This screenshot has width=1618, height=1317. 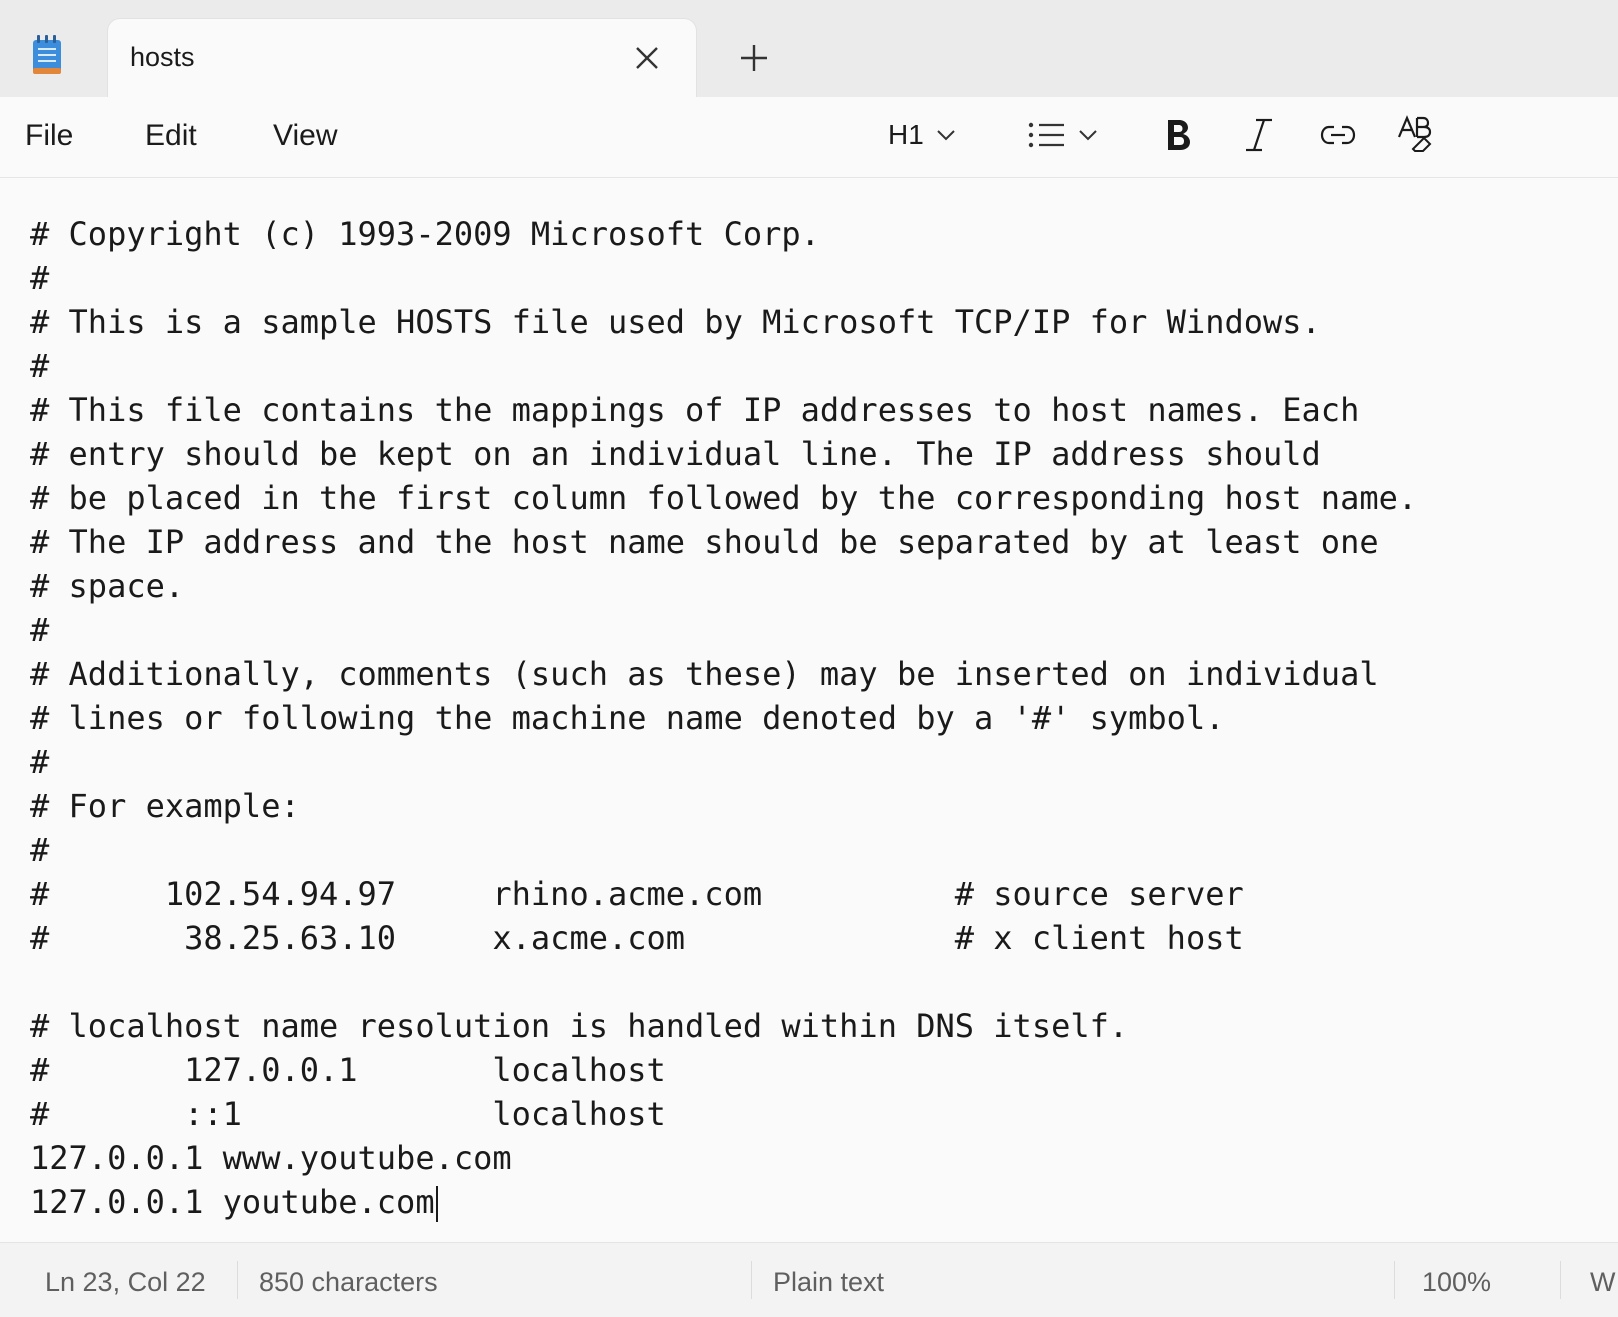 What do you see at coordinates (171, 136) in the screenshot?
I see `menu-edit: Edit` at bounding box center [171, 136].